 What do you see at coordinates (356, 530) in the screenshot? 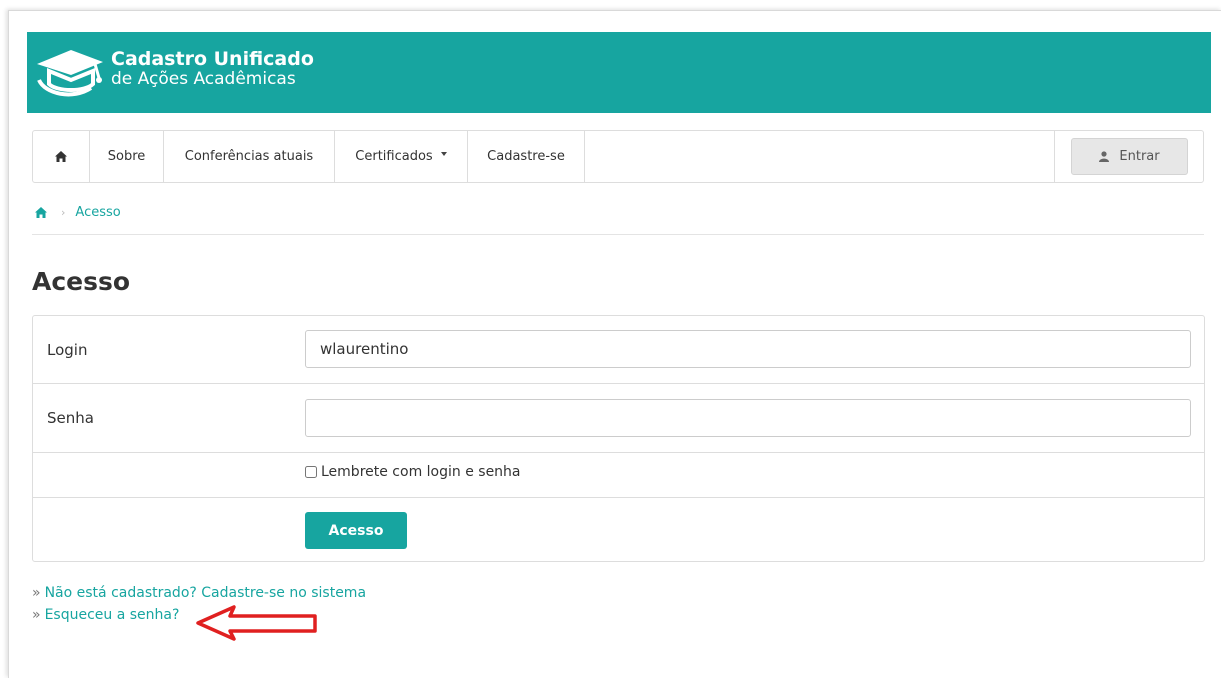
I see `acesso-submit-button: Acesso` at bounding box center [356, 530].